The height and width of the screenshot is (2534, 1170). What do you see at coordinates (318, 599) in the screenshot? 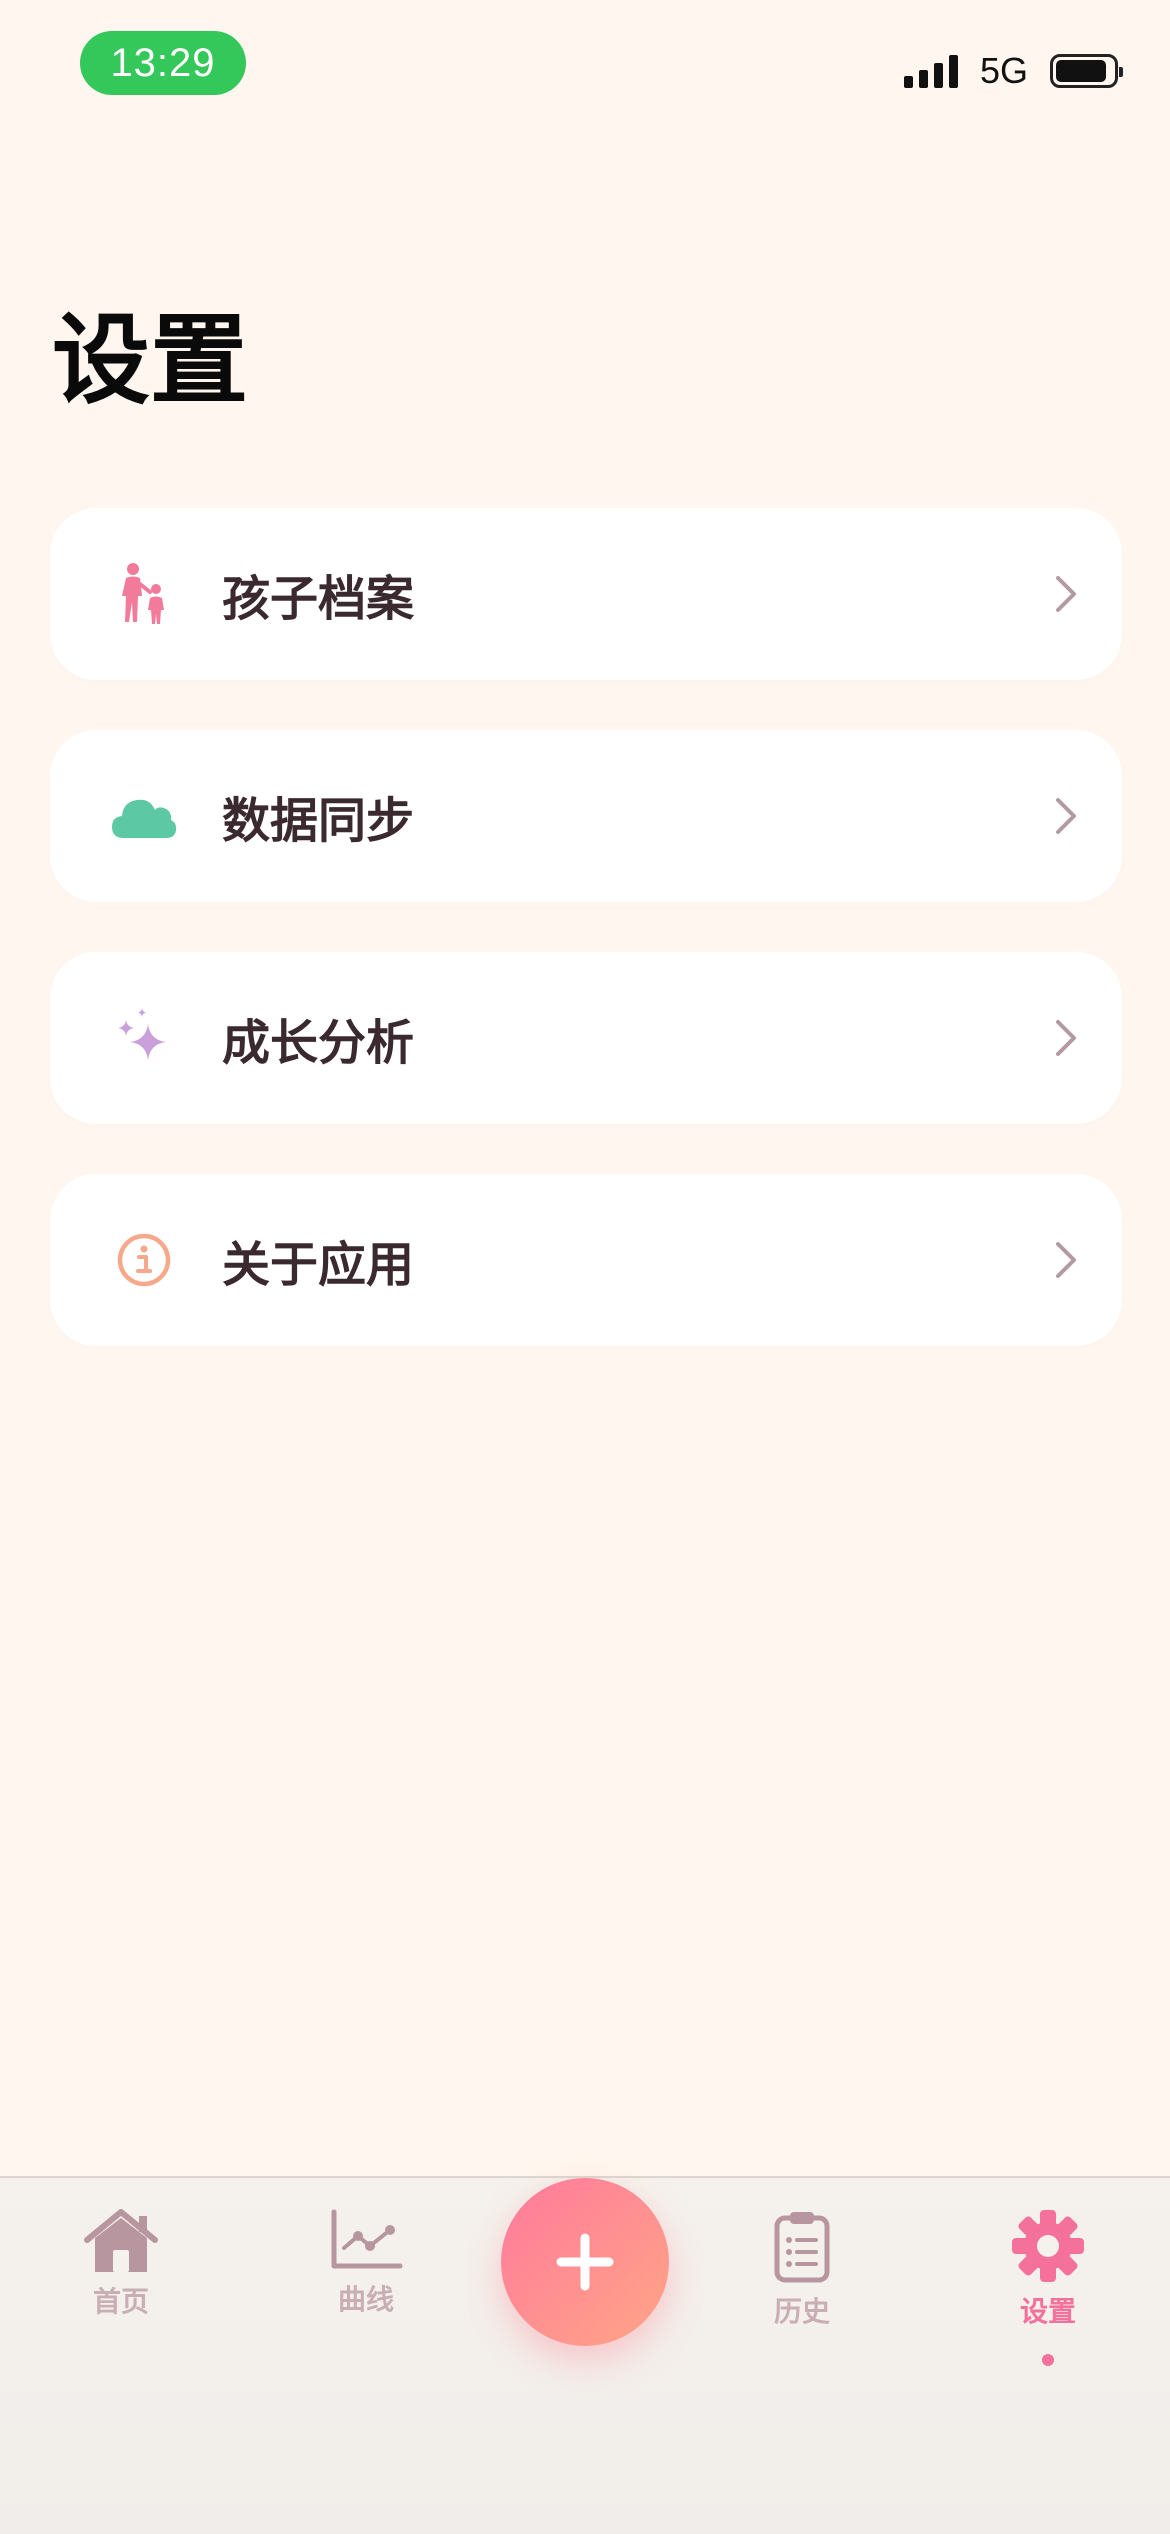
I see `menu-item-label: 孩子档案` at bounding box center [318, 599].